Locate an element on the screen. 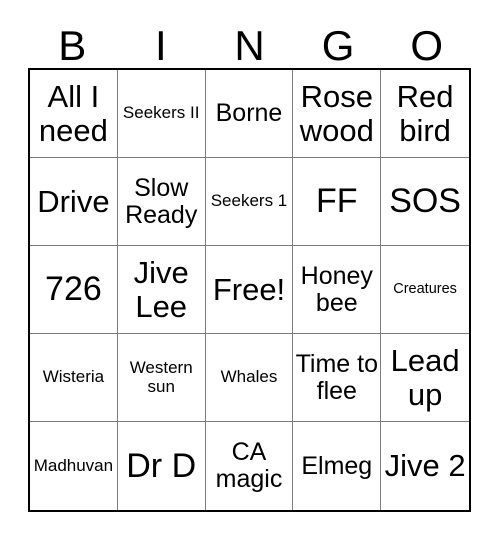 The width and height of the screenshot is (500, 544). bingo-cell: Jive Lee is located at coordinates (161, 290).